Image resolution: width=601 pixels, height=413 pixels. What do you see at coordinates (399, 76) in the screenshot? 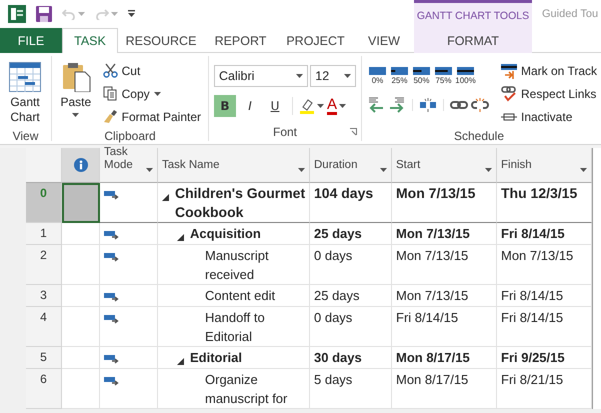
I see `percent-complete-button: 25%` at bounding box center [399, 76].